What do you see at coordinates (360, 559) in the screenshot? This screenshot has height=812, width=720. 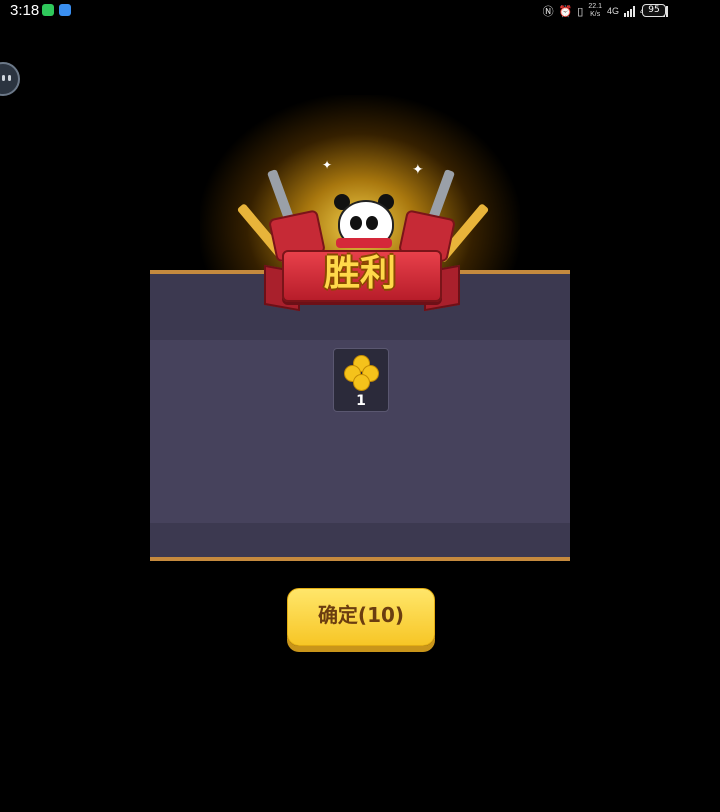 I see `panel-bottom-border` at bounding box center [360, 559].